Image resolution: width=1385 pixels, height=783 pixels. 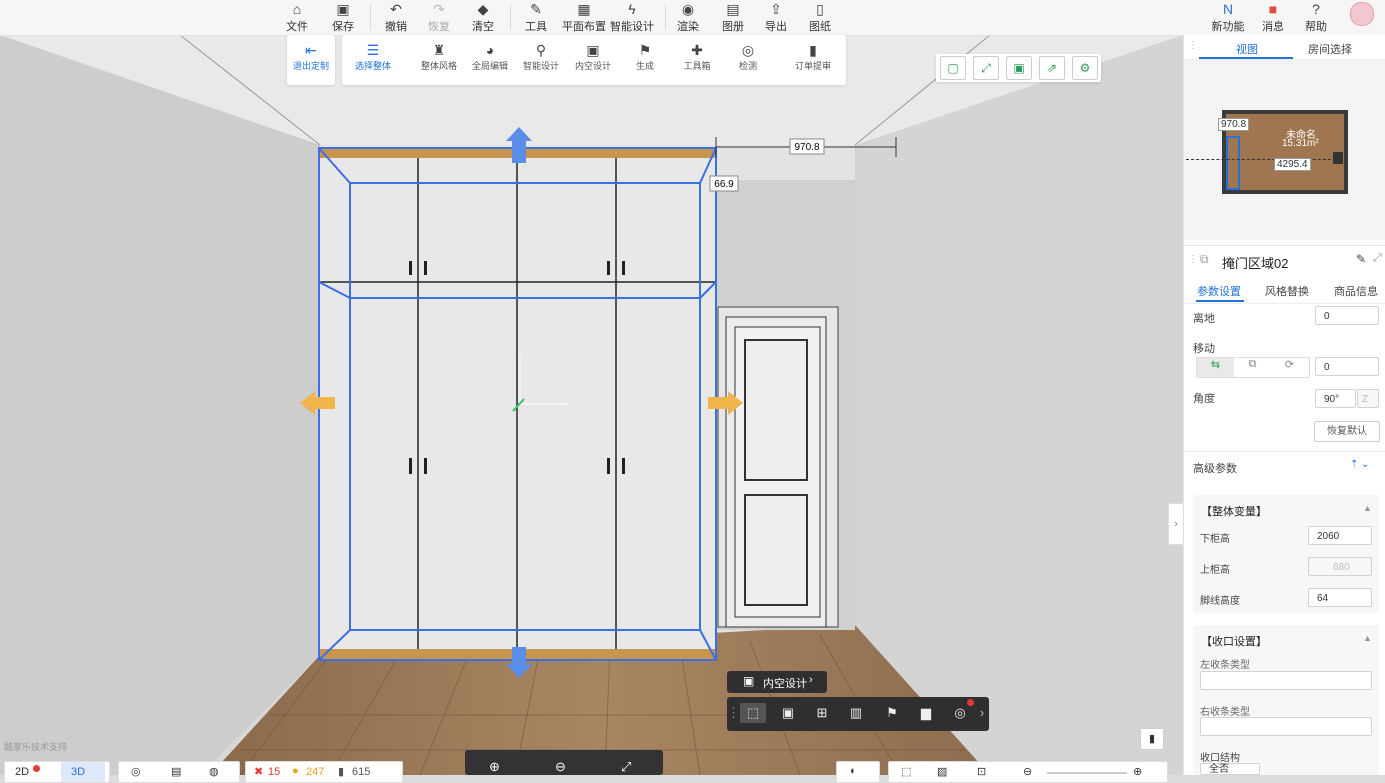 What do you see at coordinates (981, 771) in the screenshot?
I see `focus-icon: ⊡` at bounding box center [981, 771].